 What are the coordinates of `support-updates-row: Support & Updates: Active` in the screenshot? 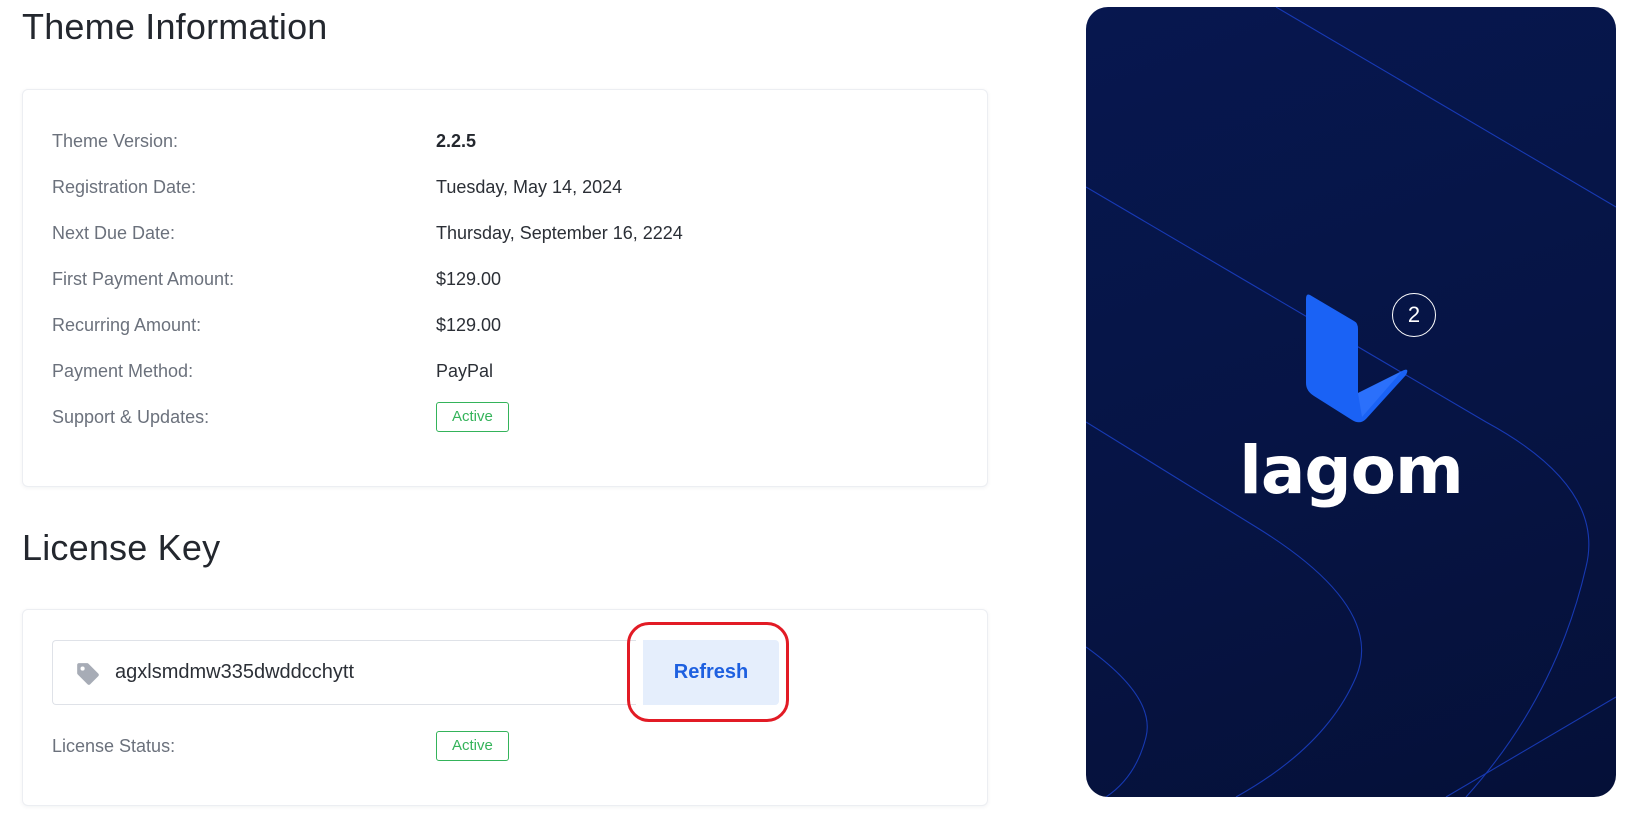 It's located at (509, 417).